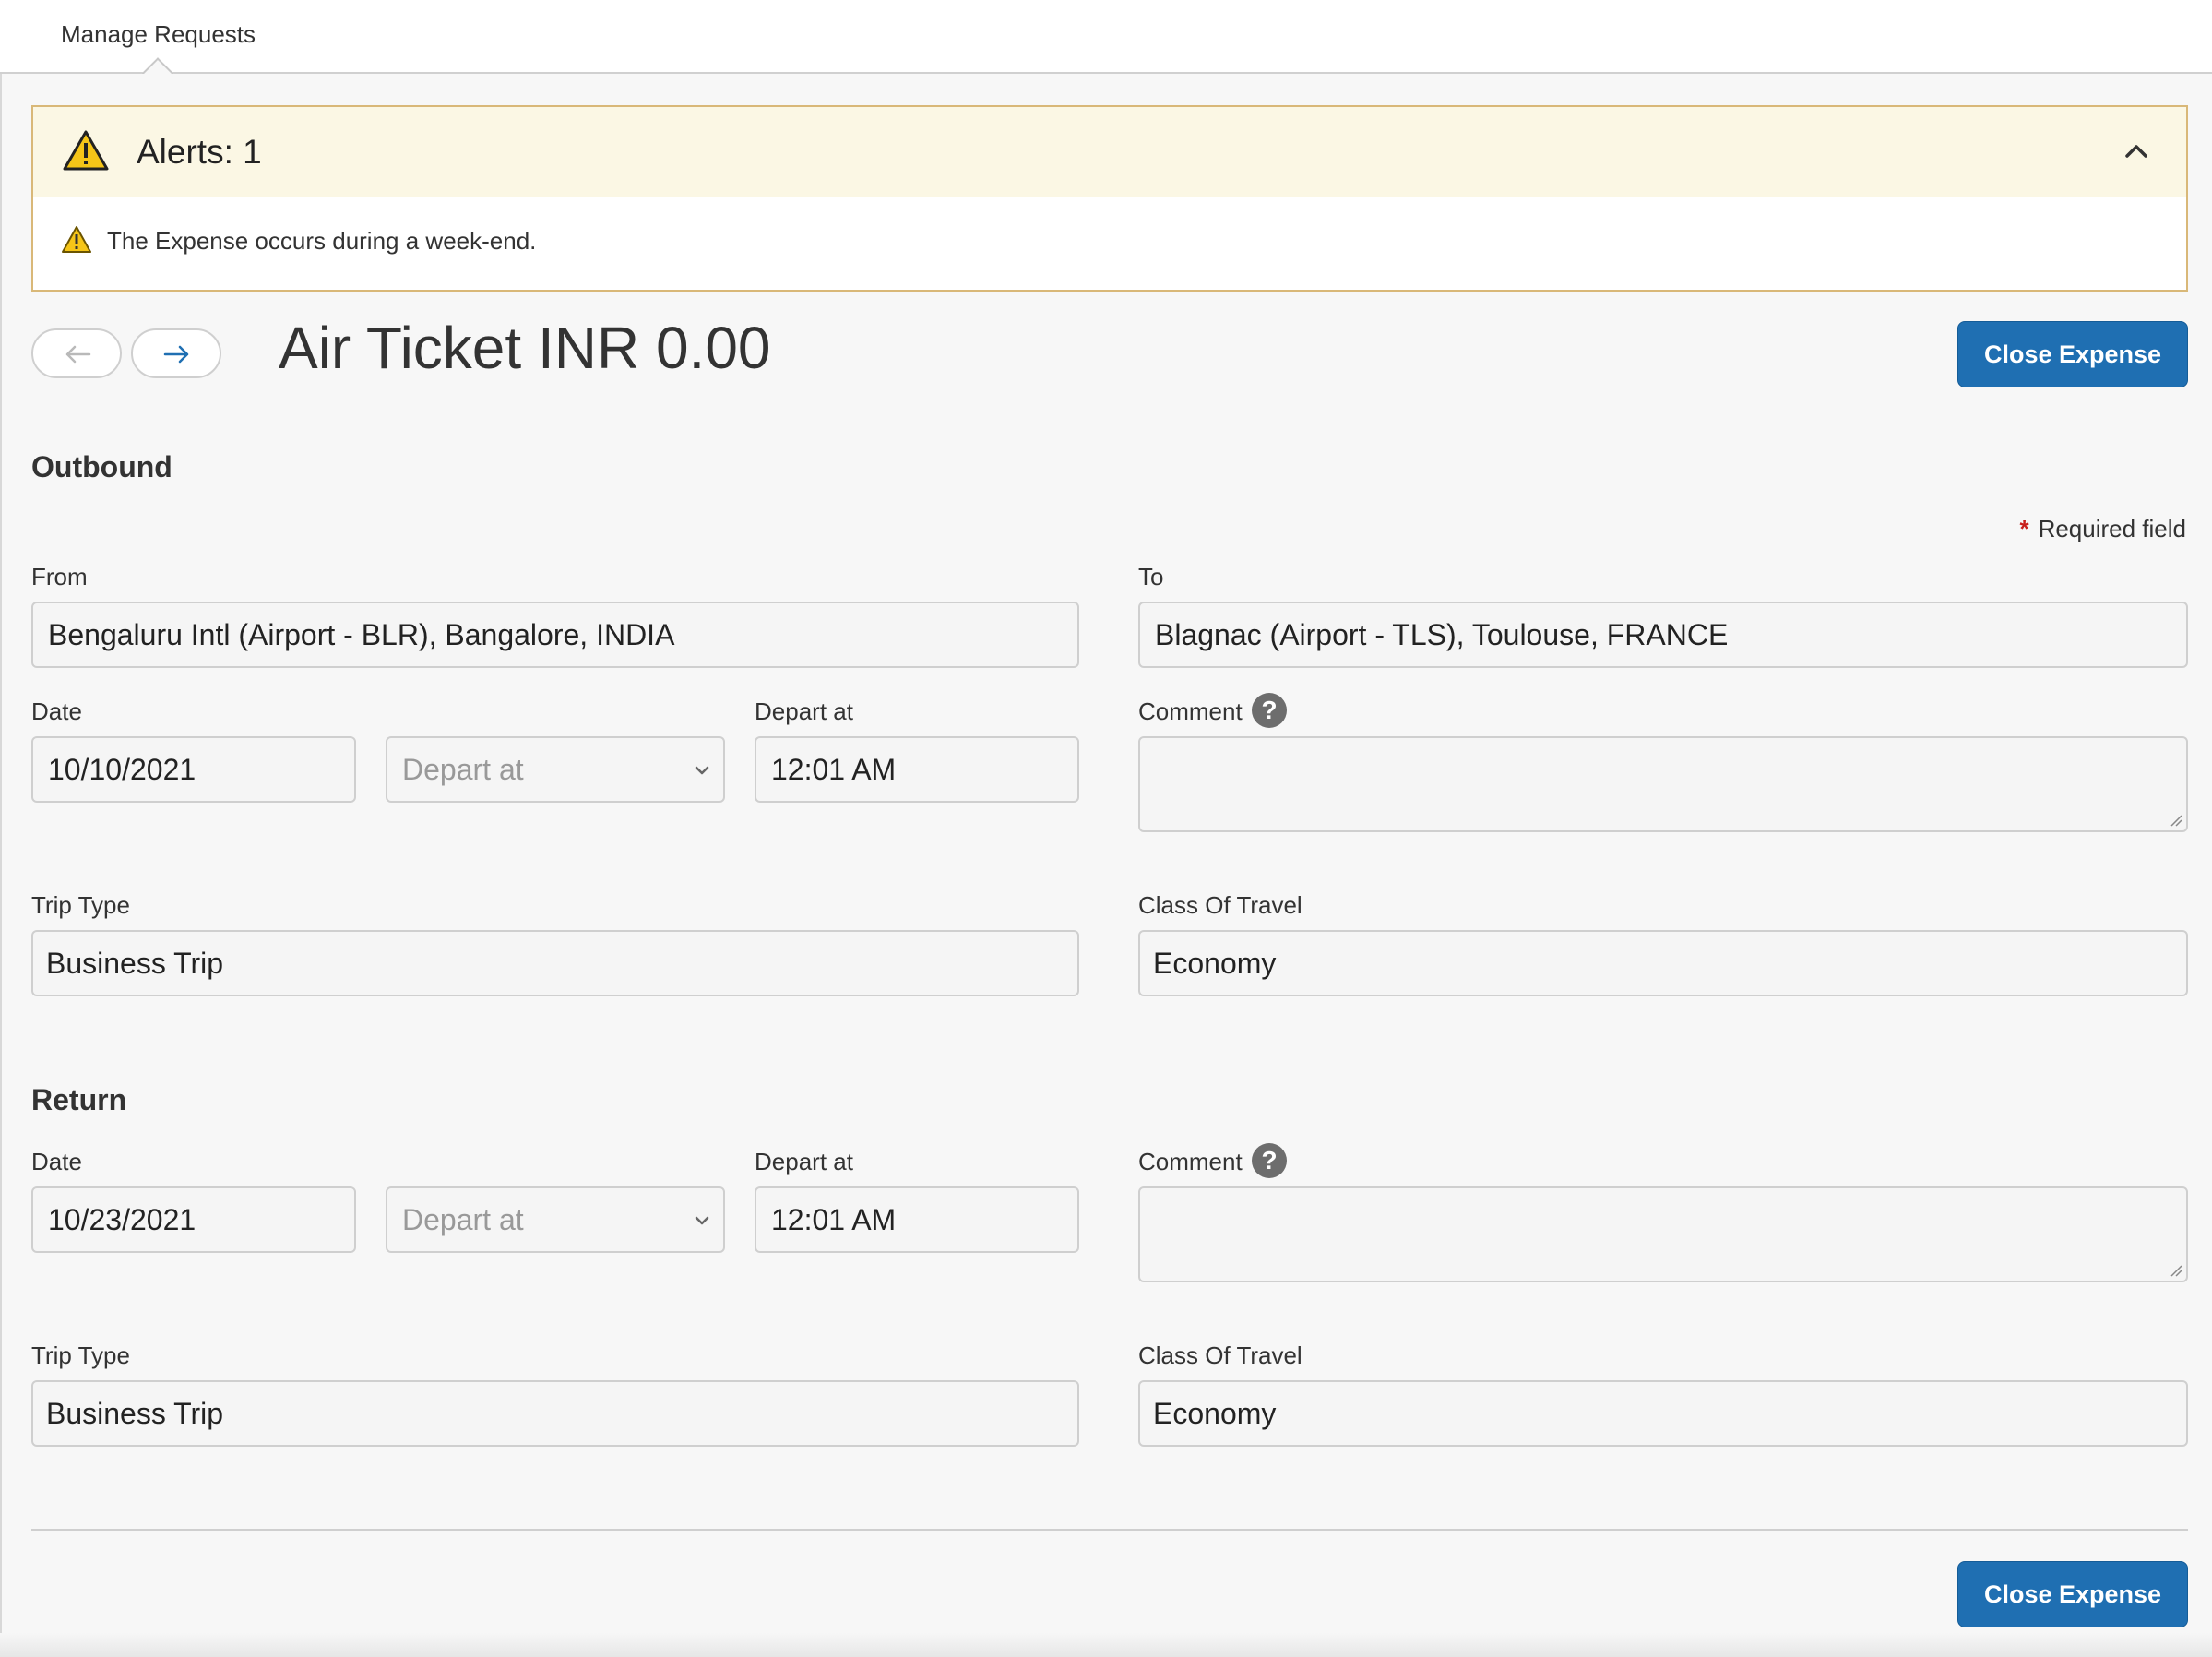  Describe the element at coordinates (102, 467) in the screenshot. I see `outbound-section-title: Outbound` at that location.